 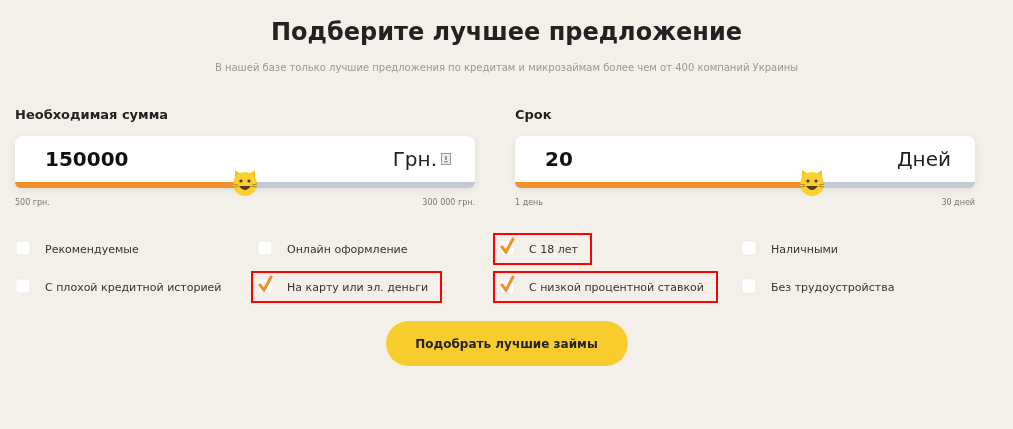 I want to click on filter-option: С плохой кредитной историей, so click(x=122, y=287).